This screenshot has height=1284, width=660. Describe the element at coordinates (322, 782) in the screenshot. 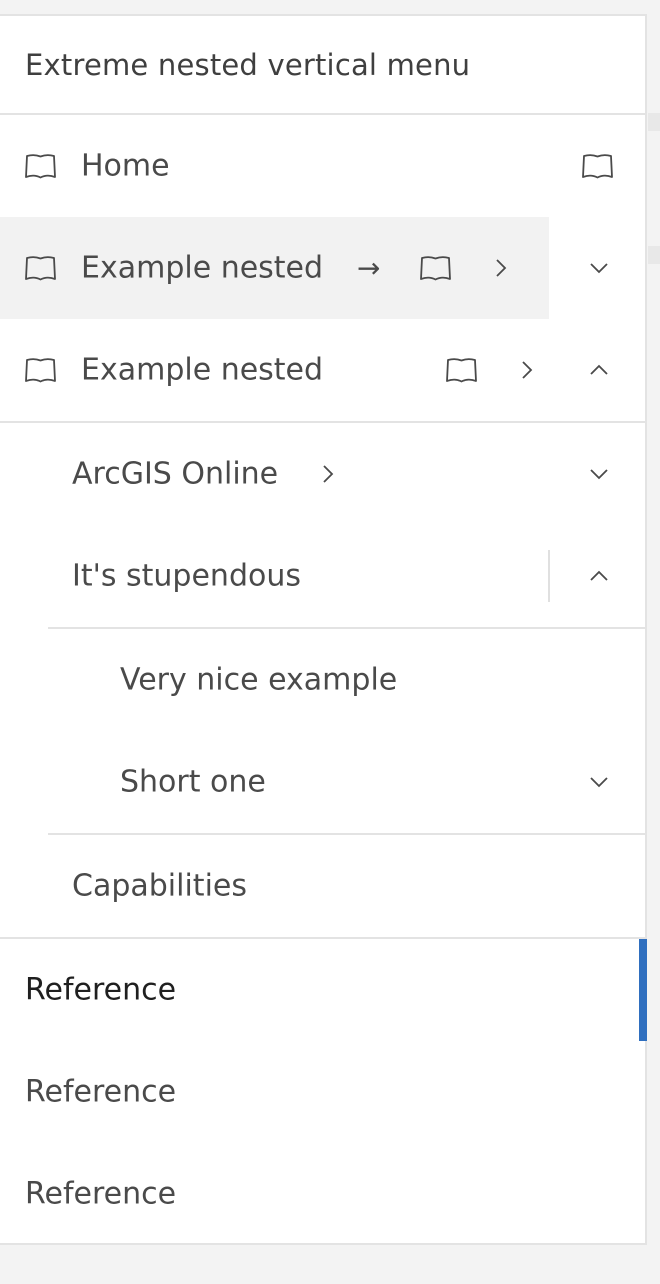

I see `submenu-item-short-one: Short one` at that location.